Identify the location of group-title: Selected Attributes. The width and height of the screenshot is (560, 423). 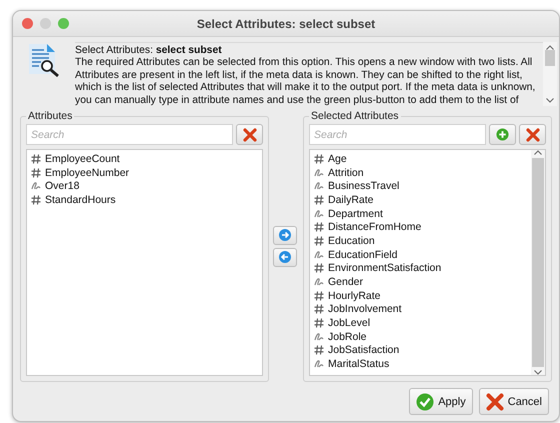
(355, 116).